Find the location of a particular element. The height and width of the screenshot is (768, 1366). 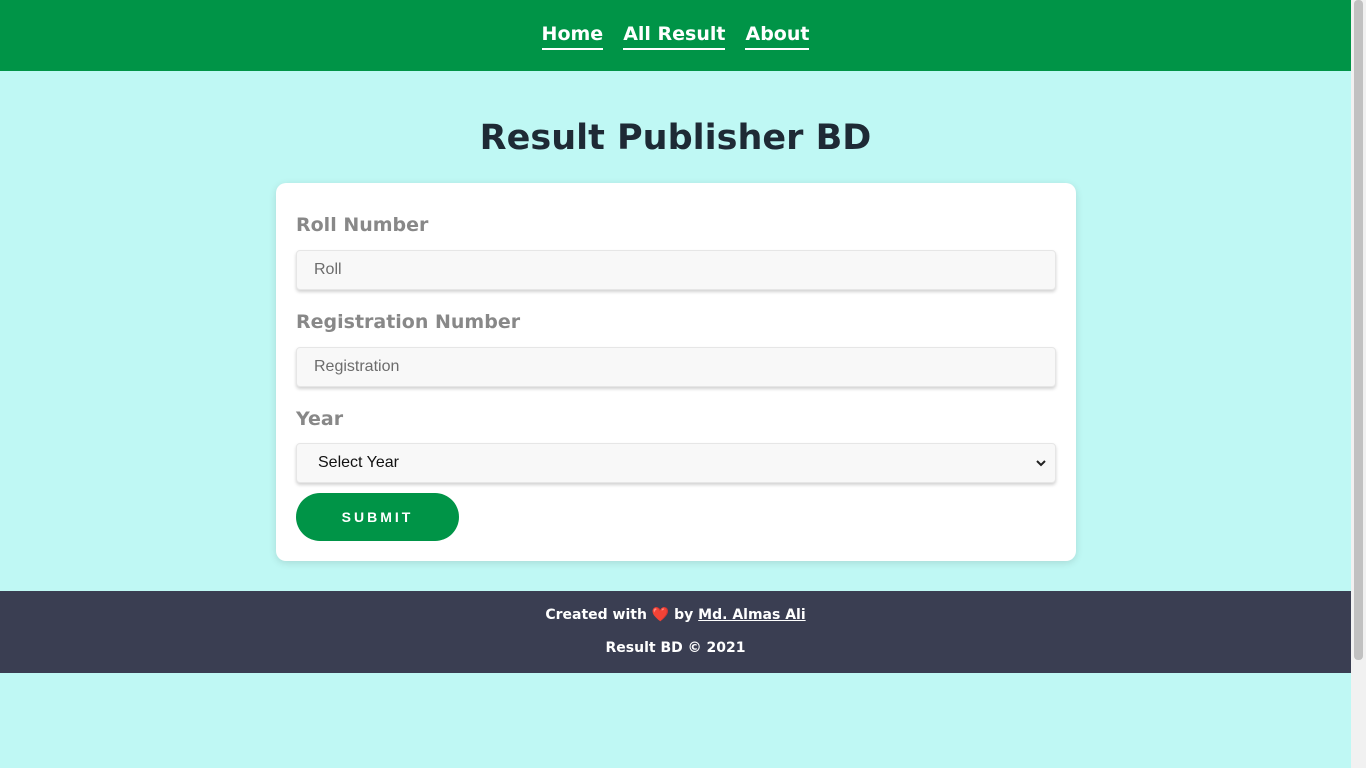

roll-input: Roll is located at coordinates (676, 270).